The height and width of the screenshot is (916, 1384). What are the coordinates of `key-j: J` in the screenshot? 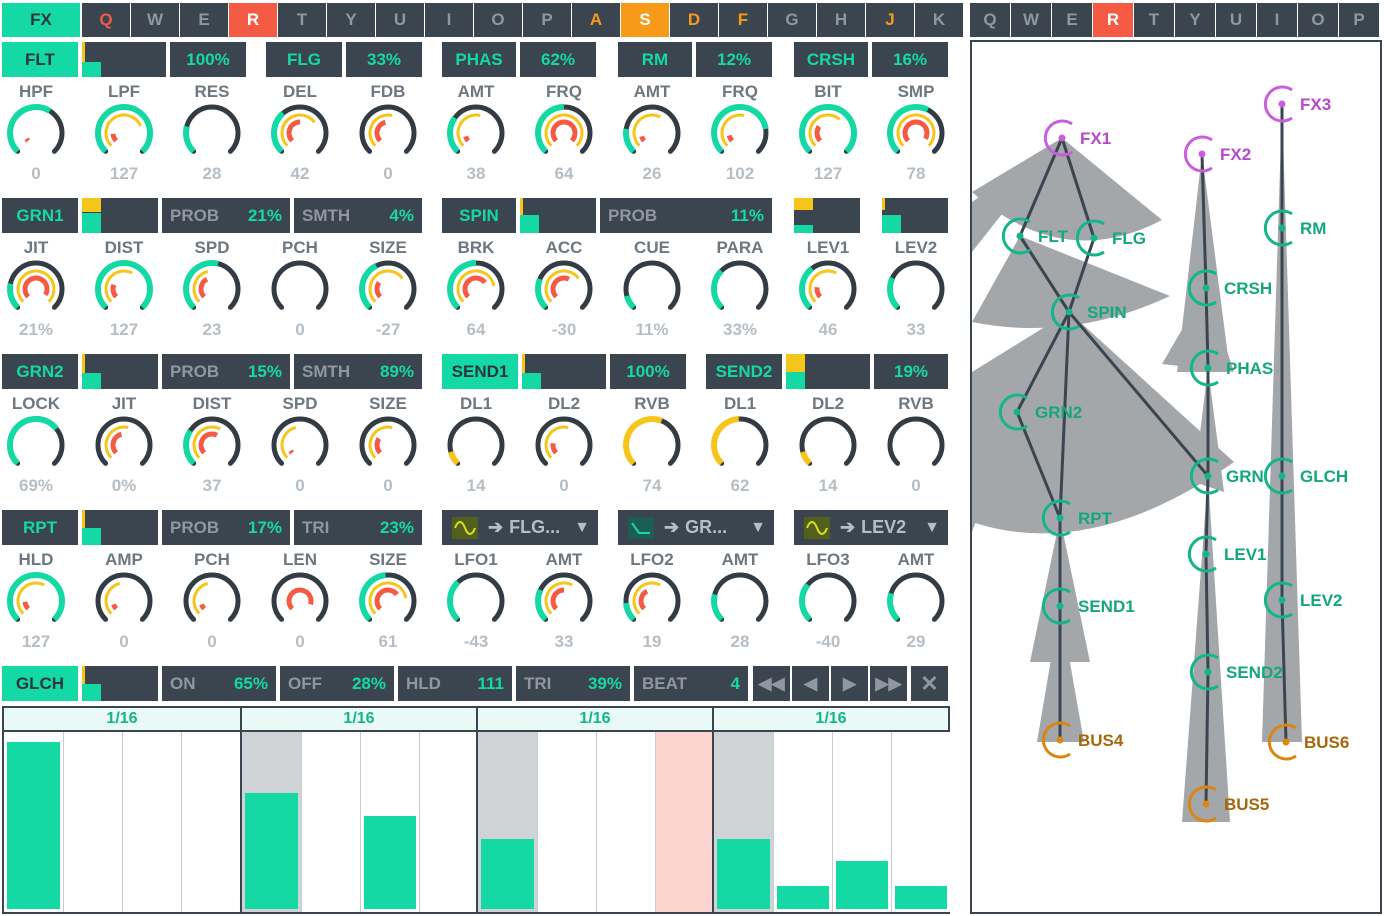 It's located at (890, 20).